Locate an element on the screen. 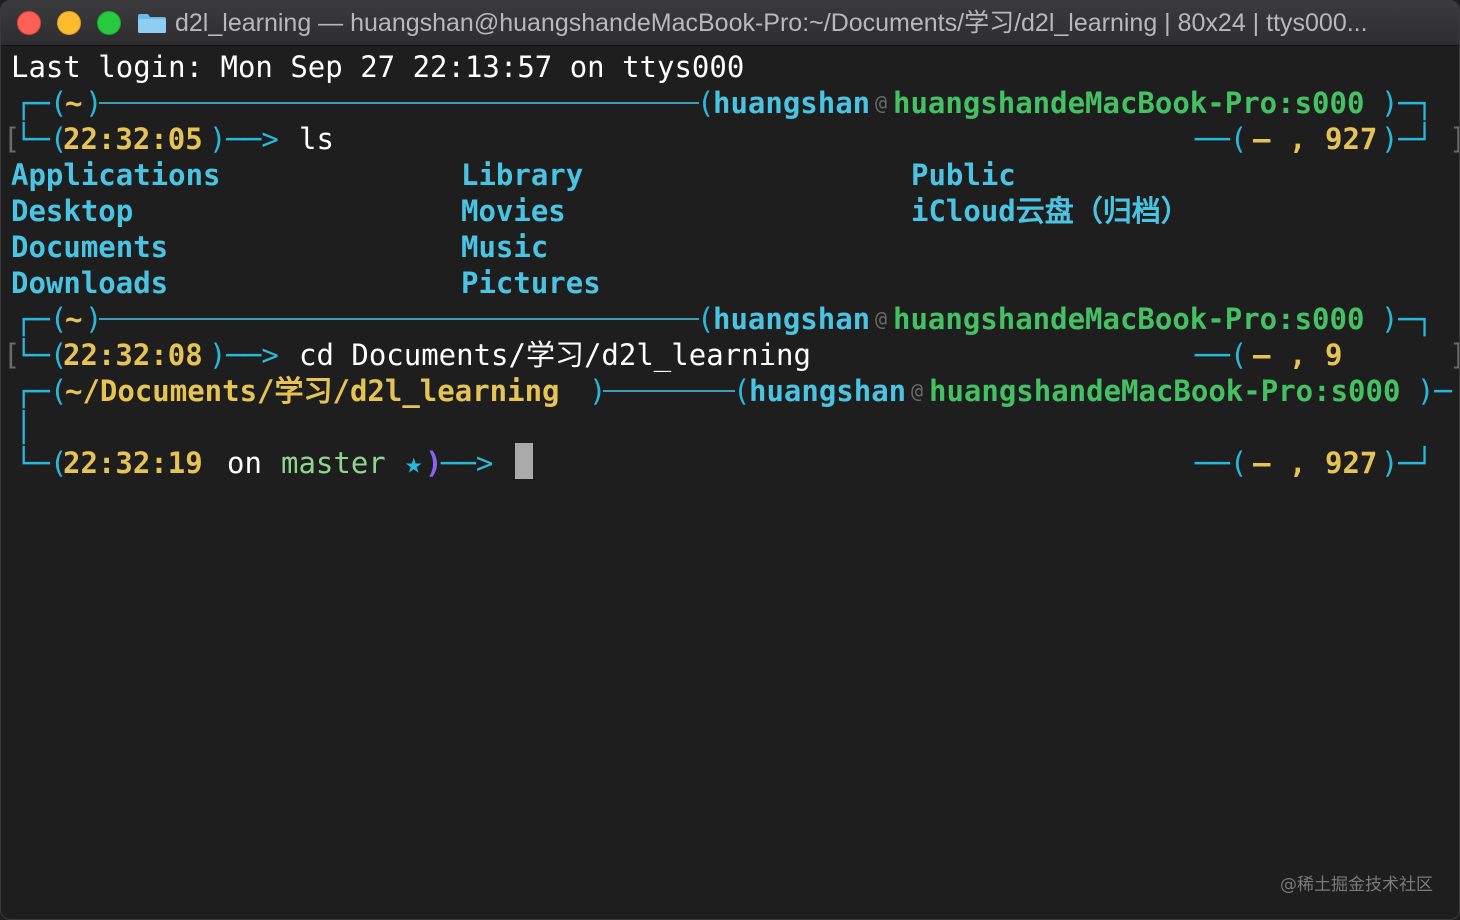 The image size is (1460, 920). prompt-3-host: huangshandeMacBook-Pro:s000 is located at coordinates (1165, 391).